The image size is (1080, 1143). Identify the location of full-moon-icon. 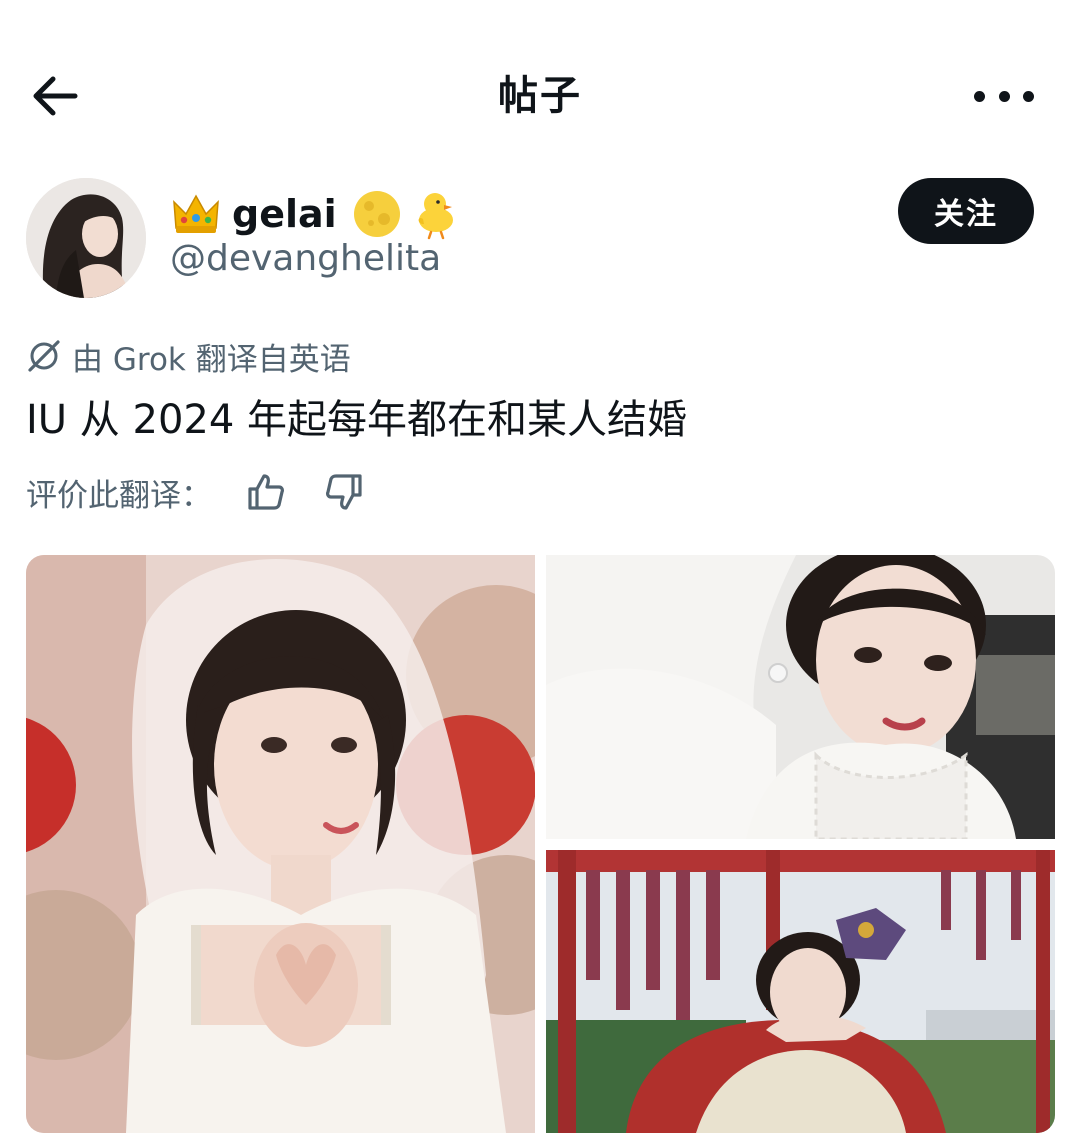
(376, 214).